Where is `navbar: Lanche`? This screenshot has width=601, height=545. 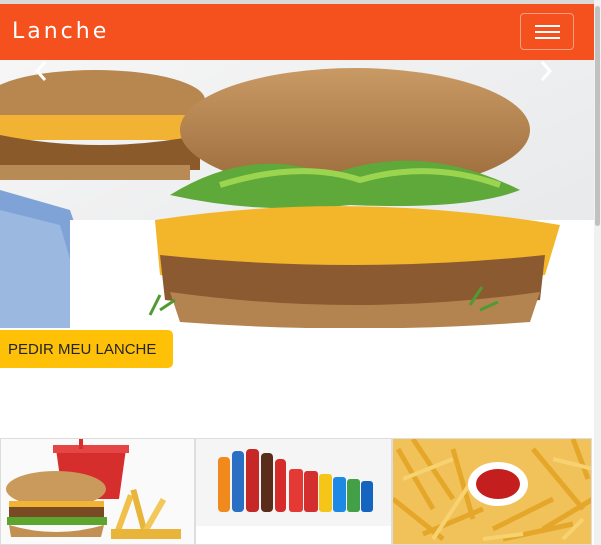
navbar: Lanche is located at coordinates (297, 32).